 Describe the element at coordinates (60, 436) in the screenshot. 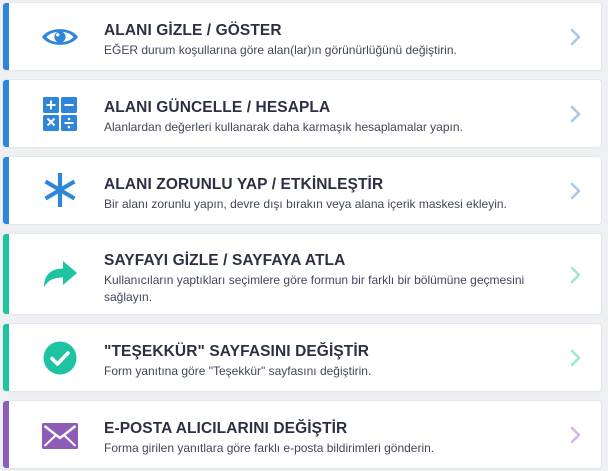

I see `envelope-icon` at that location.